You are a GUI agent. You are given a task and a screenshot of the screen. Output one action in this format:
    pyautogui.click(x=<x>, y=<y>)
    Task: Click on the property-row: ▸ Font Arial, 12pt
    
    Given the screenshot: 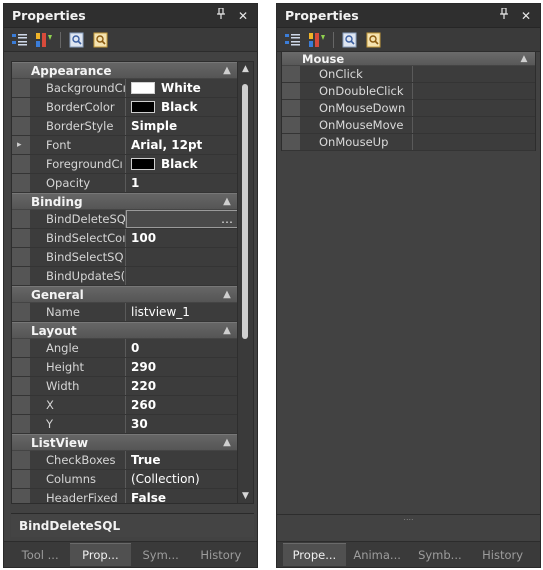 What is the action you would take?
    pyautogui.click(x=125, y=145)
    